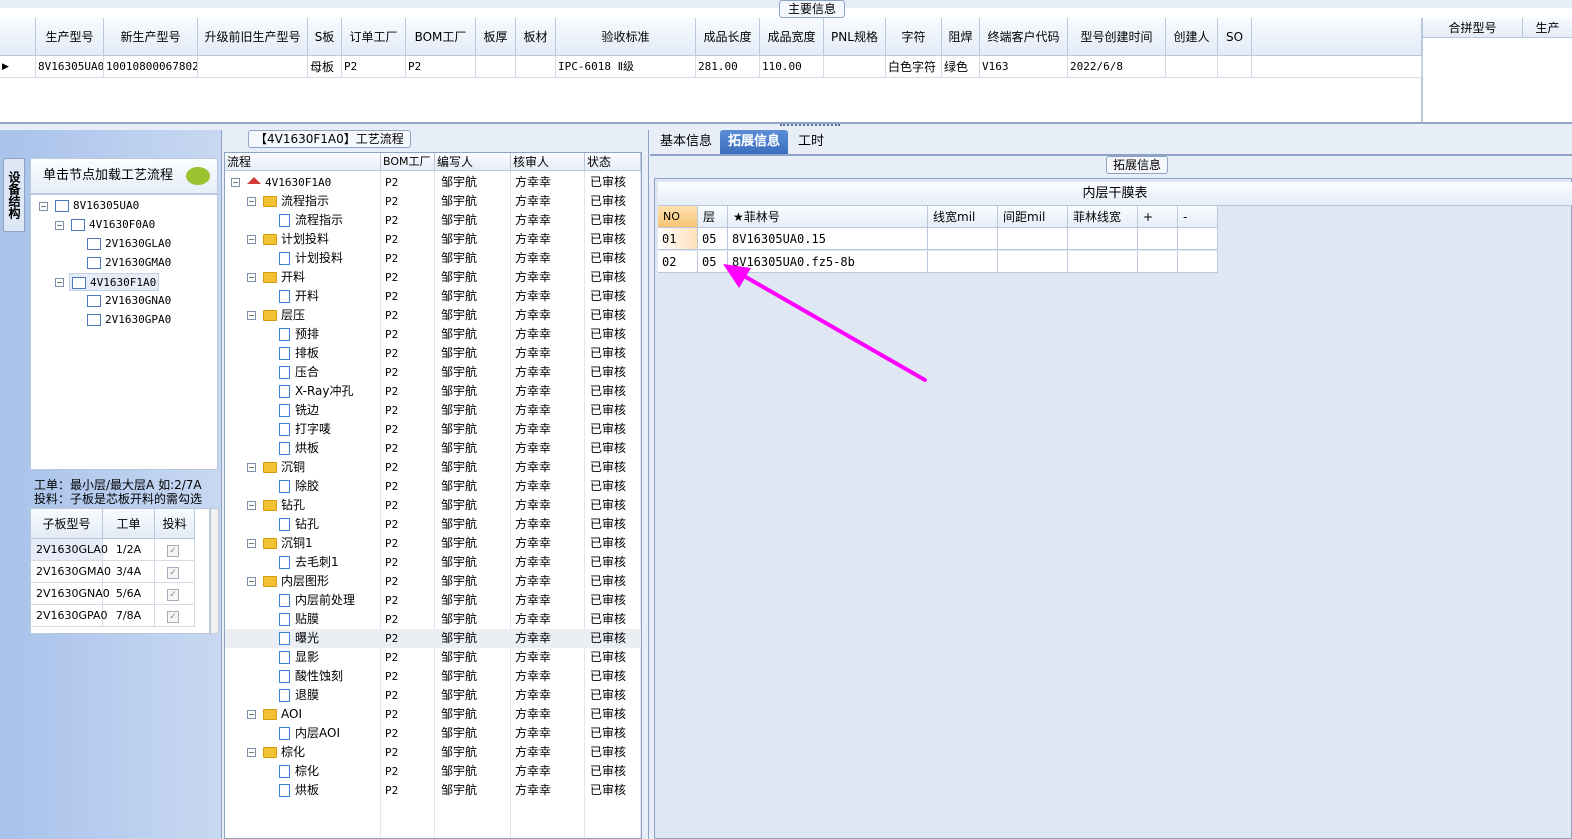  What do you see at coordinates (754, 142) in the screenshot?
I see `tab-extended-info: 拓展信息` at bounding box center [754, 142].